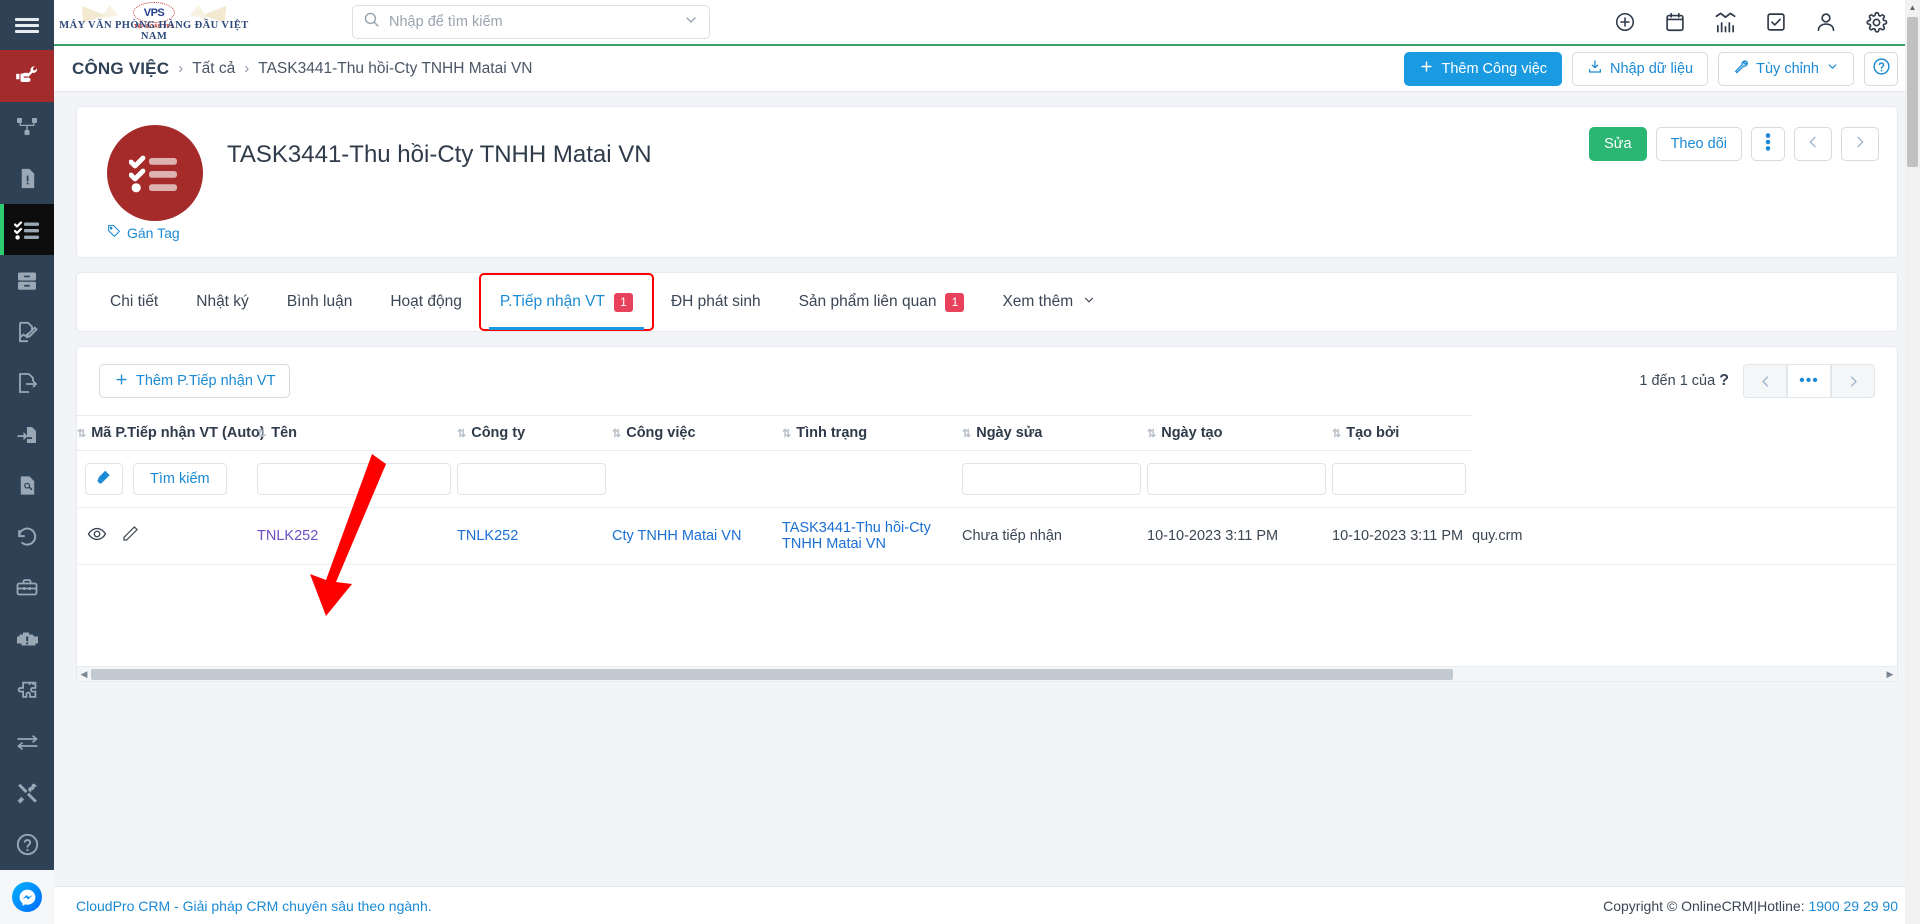 The height and width of the screenshot is (924, 1920). Describe the element at coordinates (1483, 68) in the screenshot. I see `add-task-button: Thêm Công việc` at that location.